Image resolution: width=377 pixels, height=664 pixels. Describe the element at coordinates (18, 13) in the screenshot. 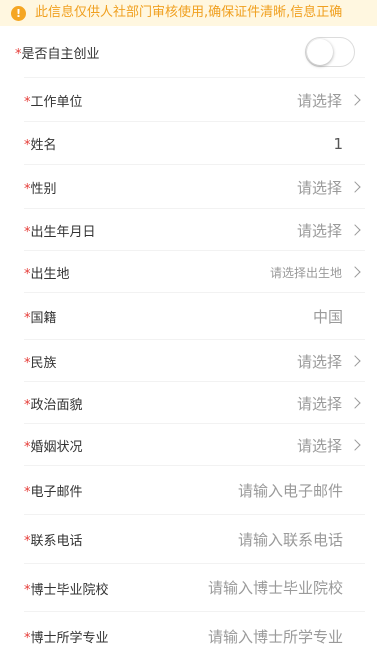

I see `info-icon: !` at that location.